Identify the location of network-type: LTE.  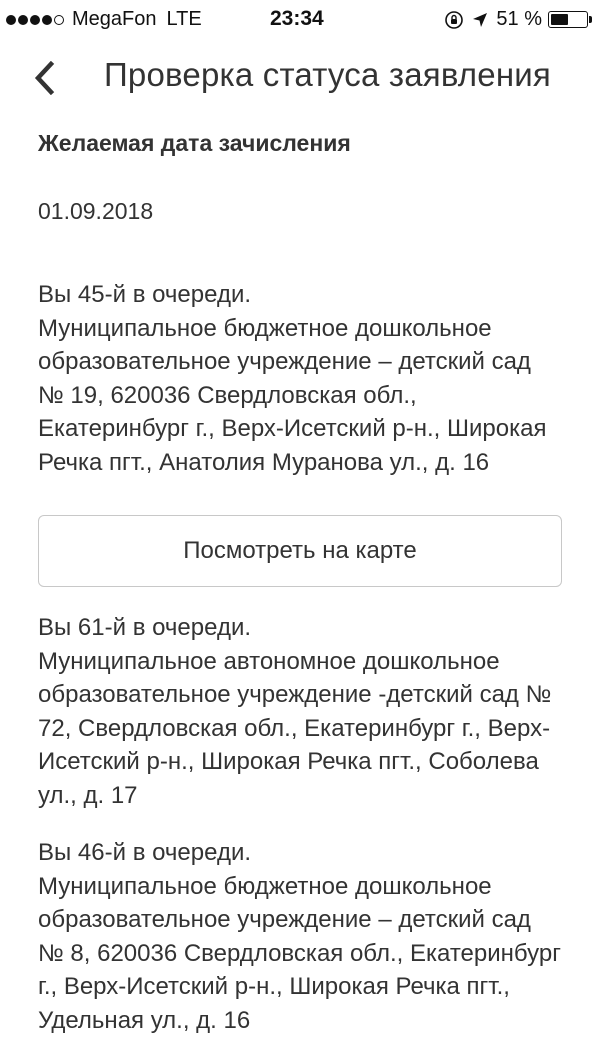
(184, 19).